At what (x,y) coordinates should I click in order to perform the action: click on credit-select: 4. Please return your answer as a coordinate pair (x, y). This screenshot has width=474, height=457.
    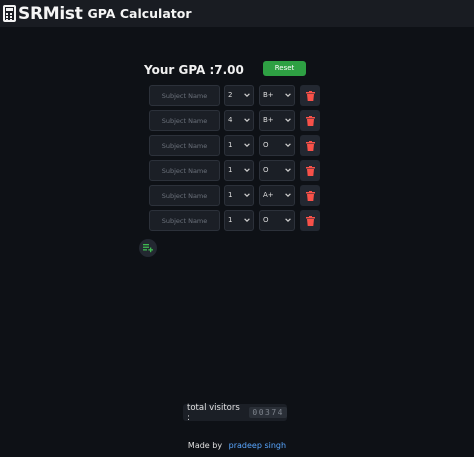
    Looking at the image, I should click on (239, 120).